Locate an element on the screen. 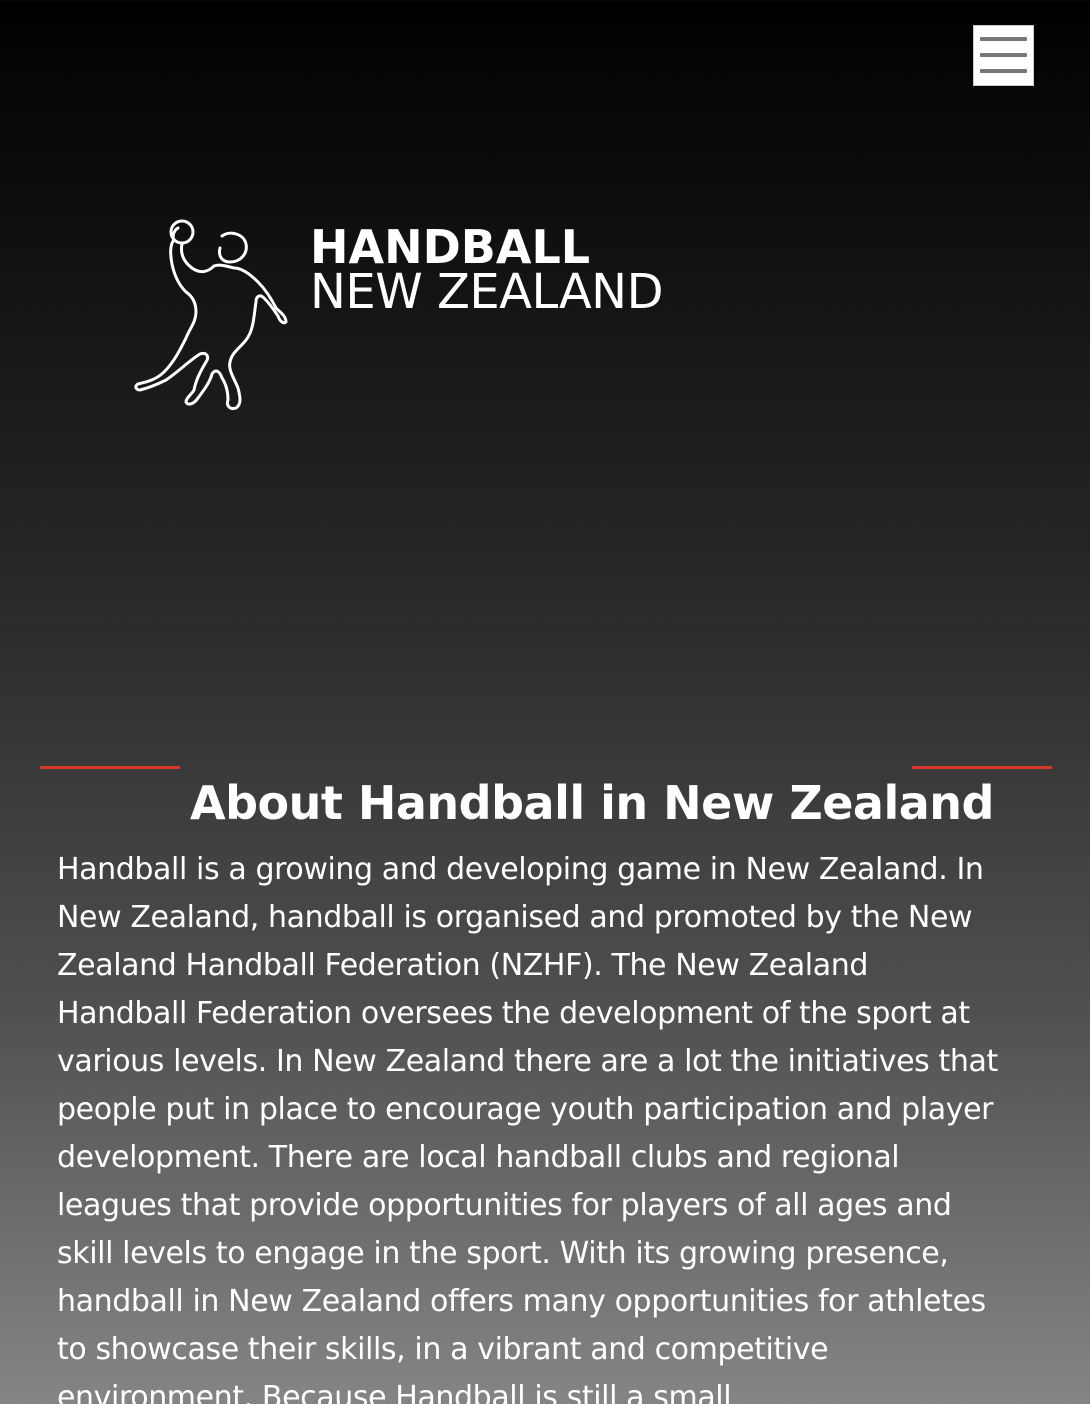  site-logo: HANDBALL NEW ZEALAND is located at coordinates (410, 317).